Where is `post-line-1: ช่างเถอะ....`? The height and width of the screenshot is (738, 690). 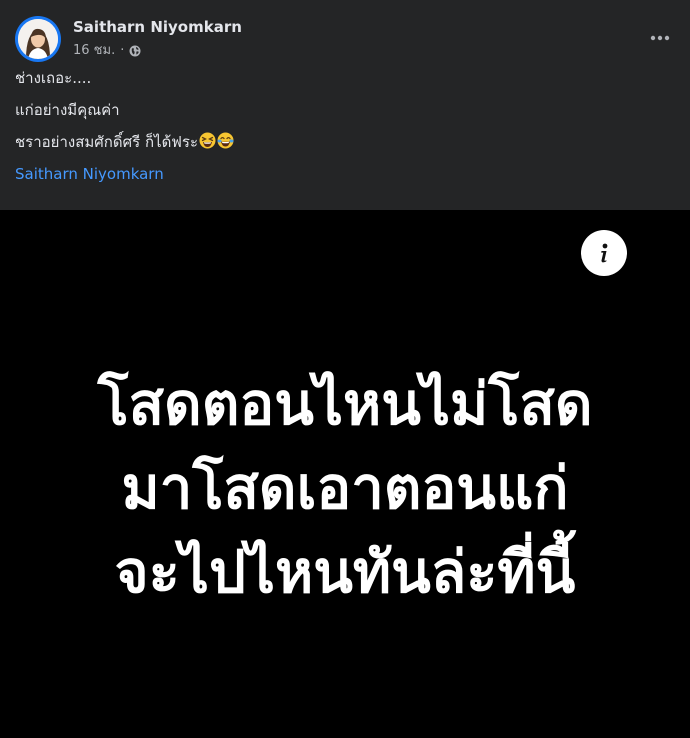 post-line-1: ช่างเถอะ.... is located at coordinates (53, 78).